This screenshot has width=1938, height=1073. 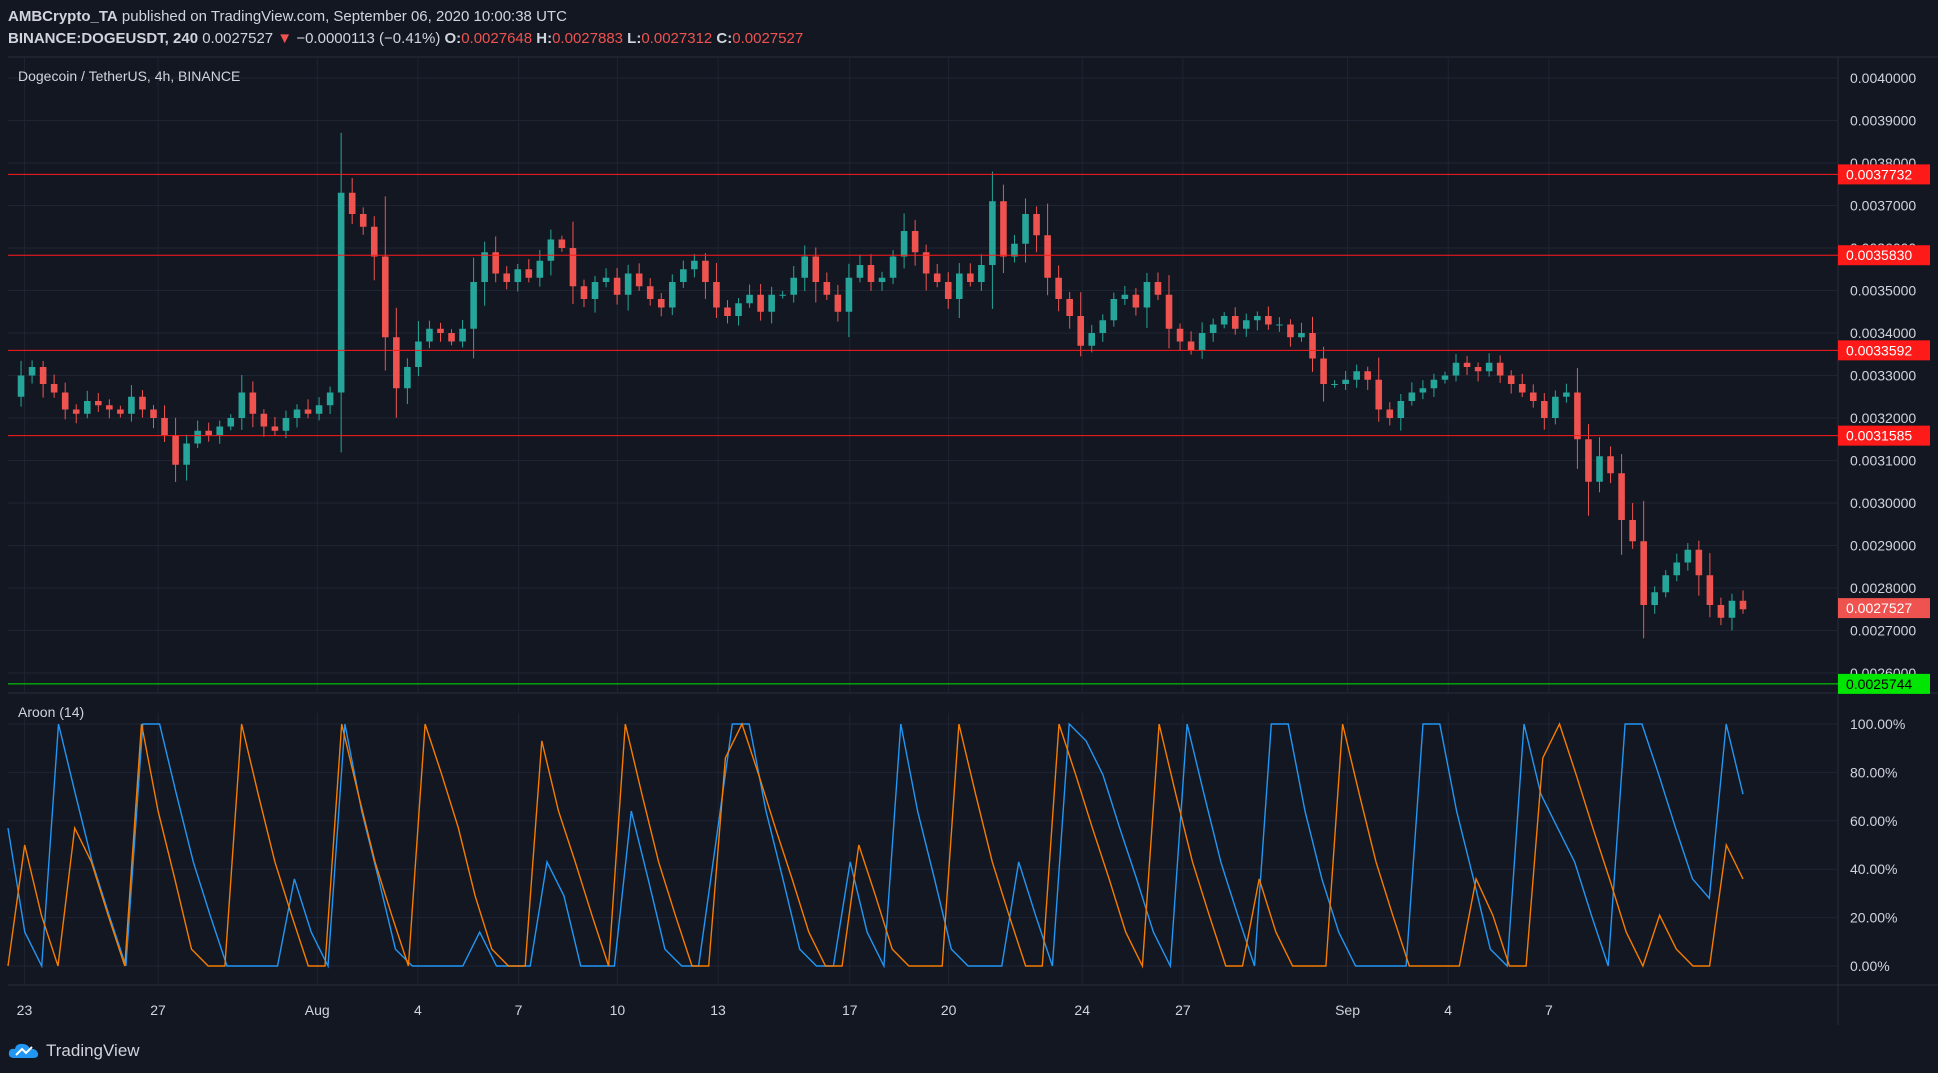 I want to click on price-change: −0.0000113 (−0.41%), so click(x=368, y=38).